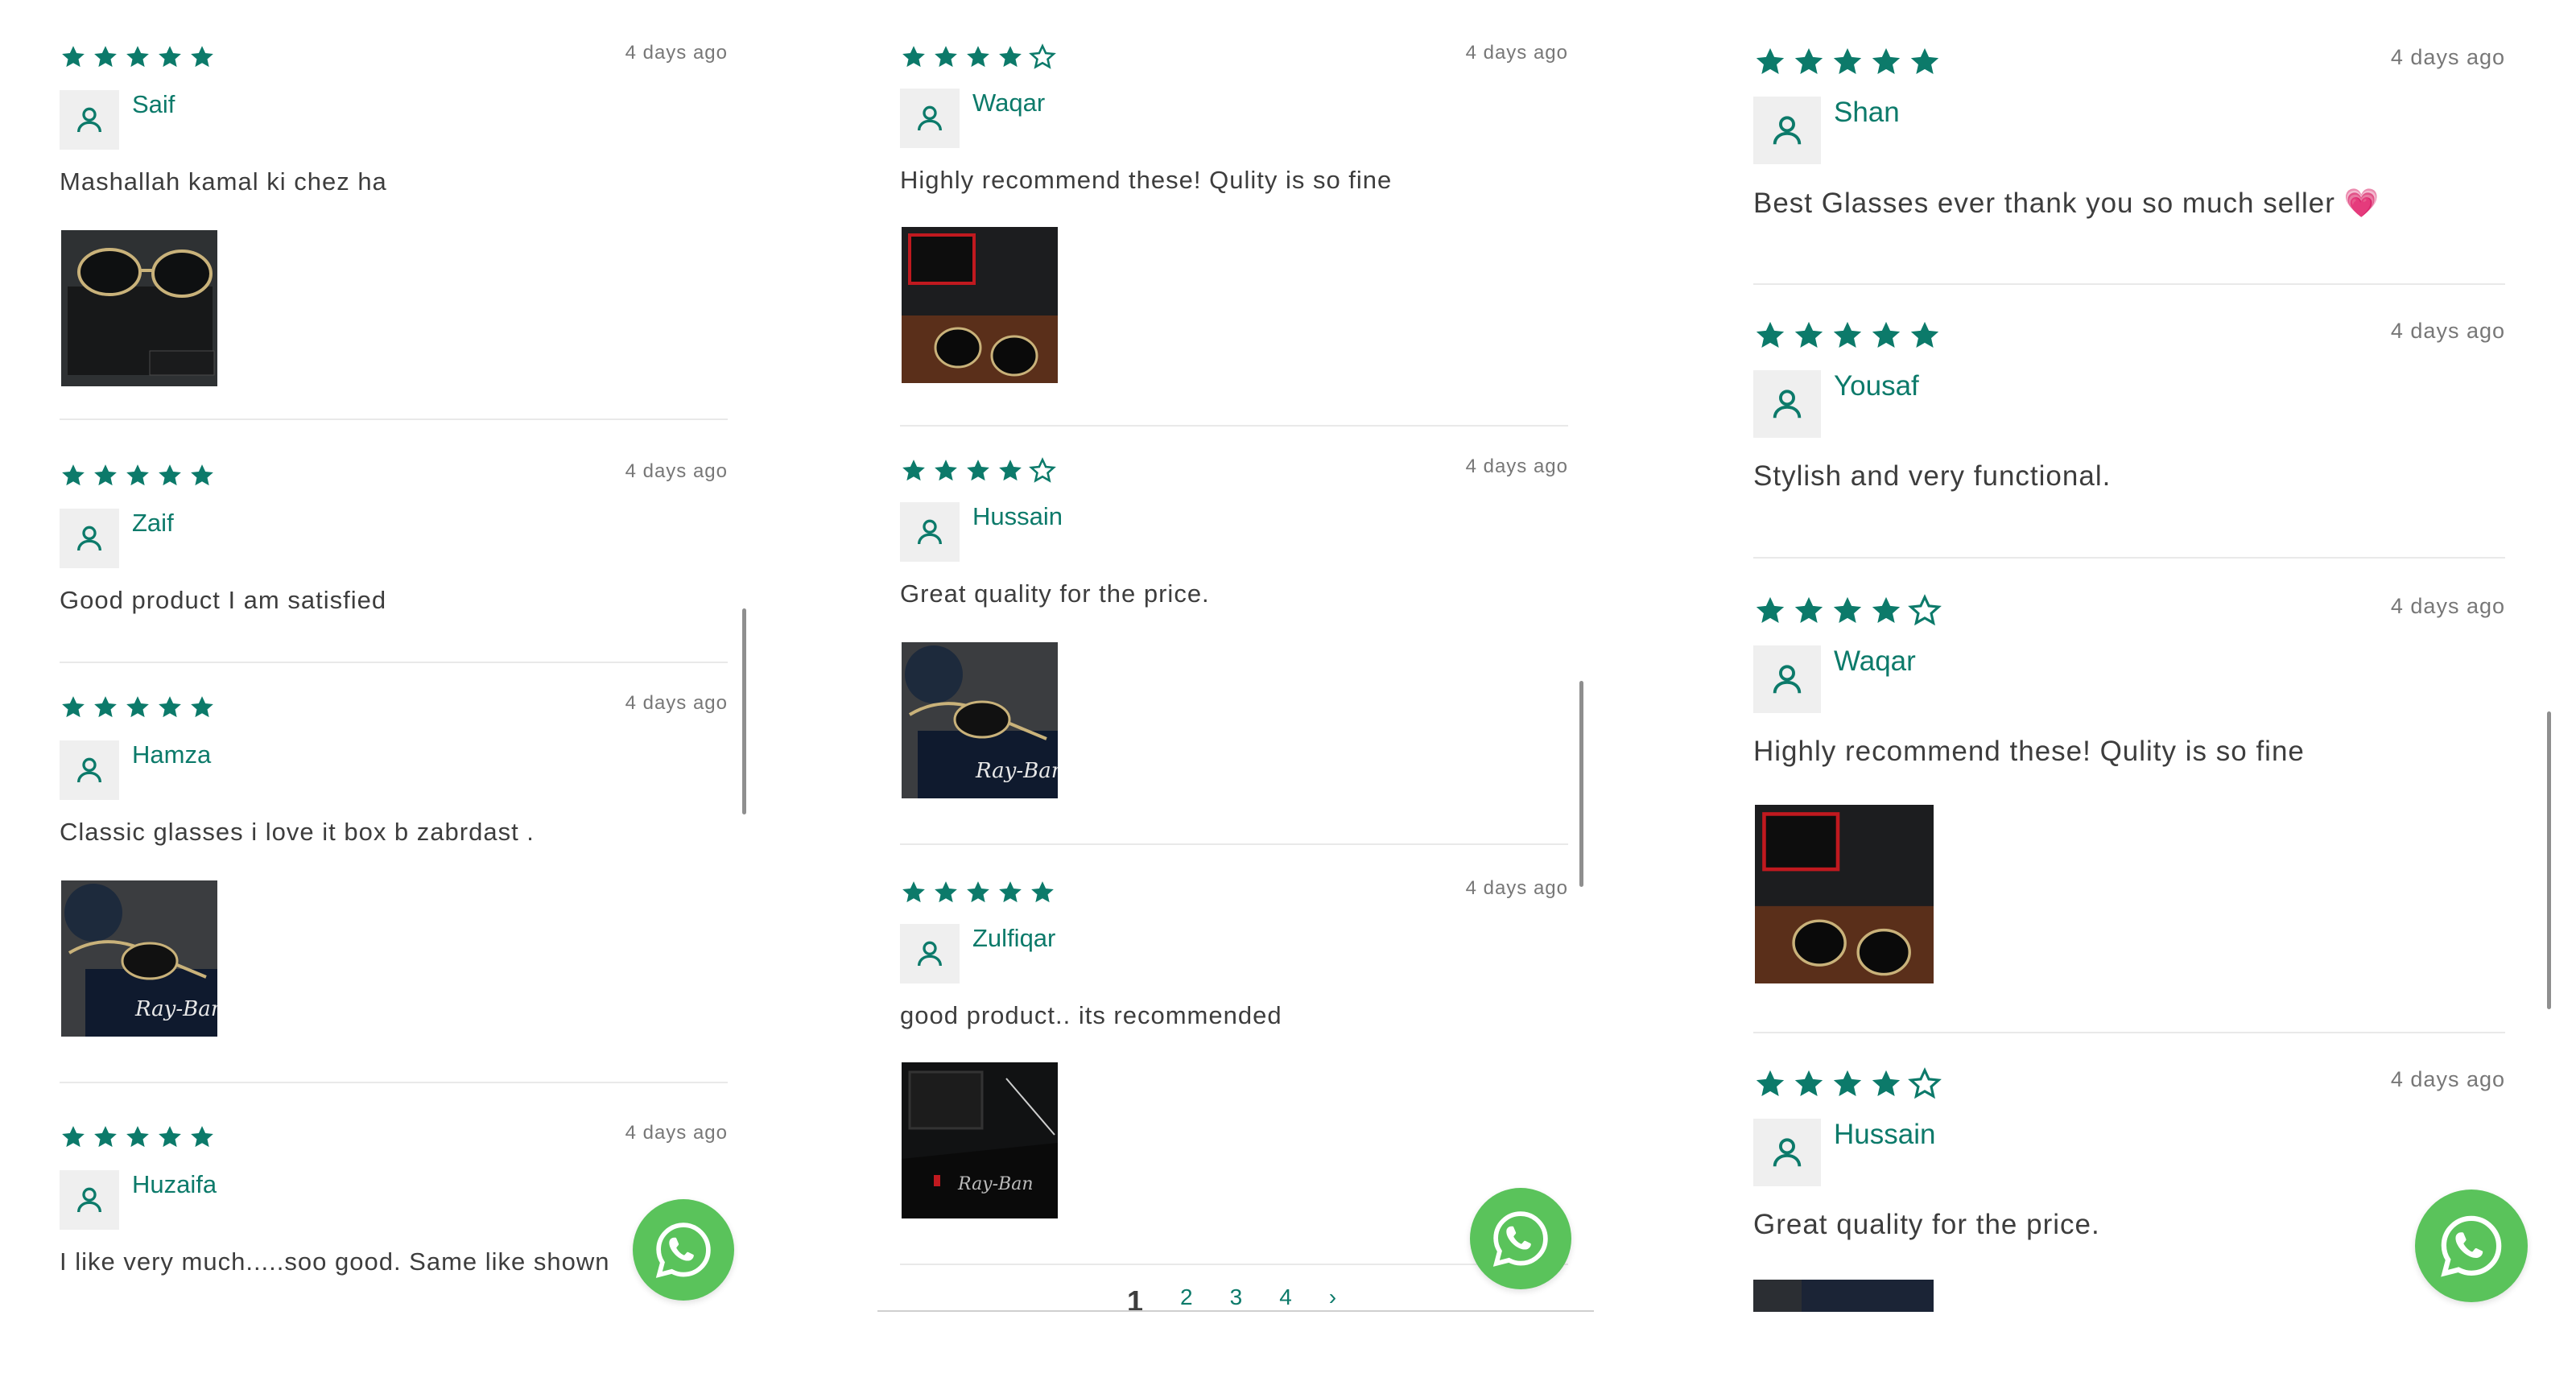 The image size is (2576, 1373). What do you see at coordinates (175, 1009) in the screenshot?
I see `svg-text: Ray-Ban` at bounding box center [175, 1009].